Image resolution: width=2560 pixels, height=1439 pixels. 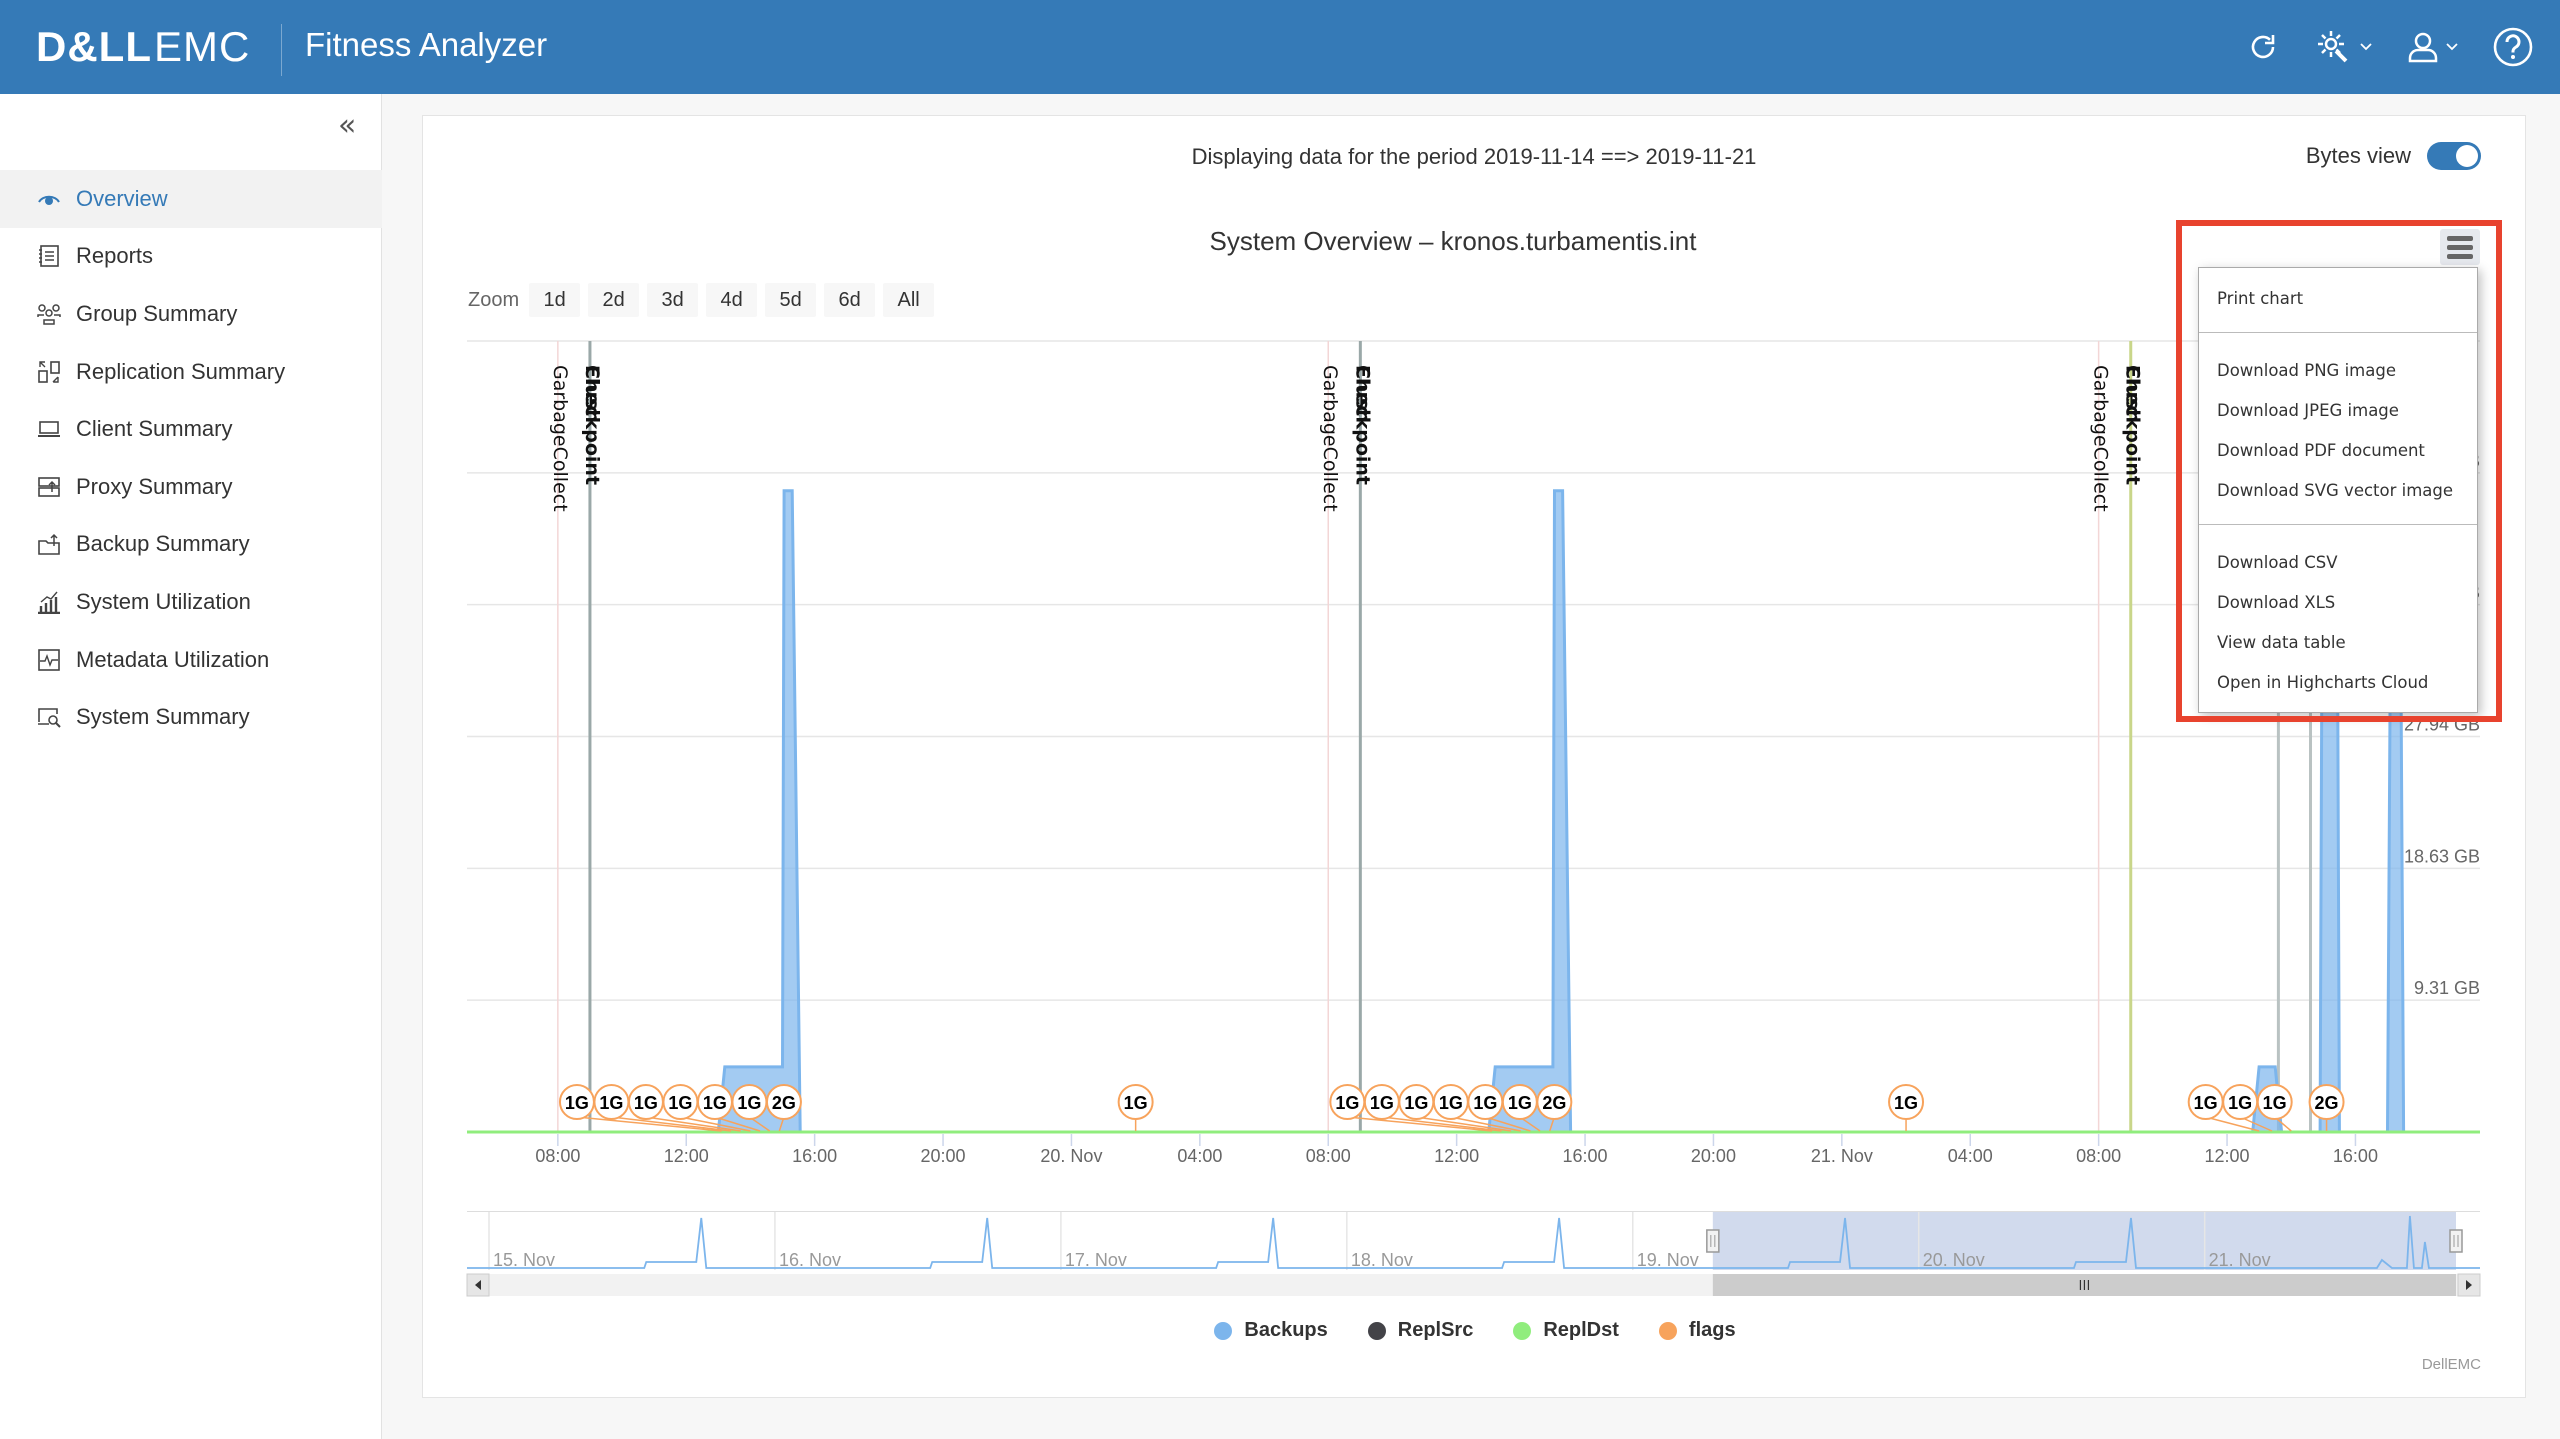 I want to click on navigator-label: 16. Nov, so click(x=810, y=1260).